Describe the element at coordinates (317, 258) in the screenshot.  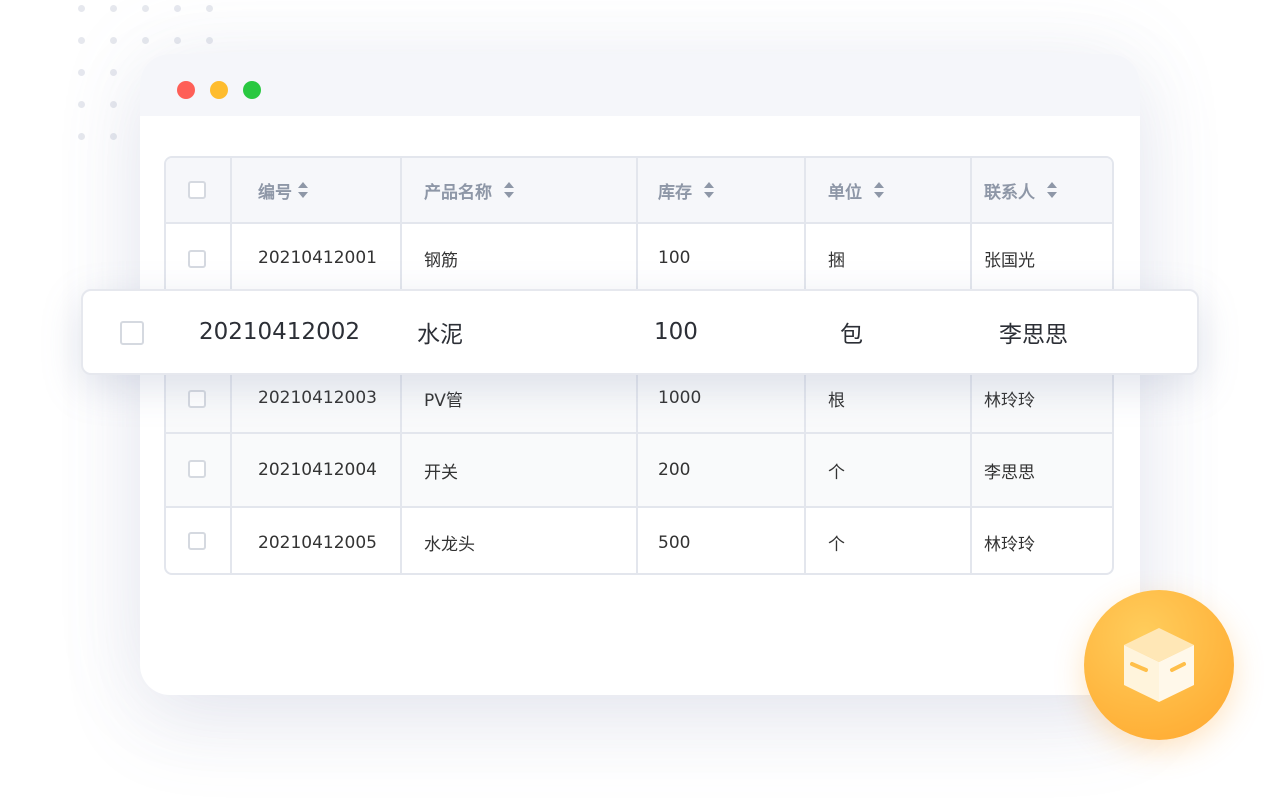
I see `cell-id: 20210412001` at that location.